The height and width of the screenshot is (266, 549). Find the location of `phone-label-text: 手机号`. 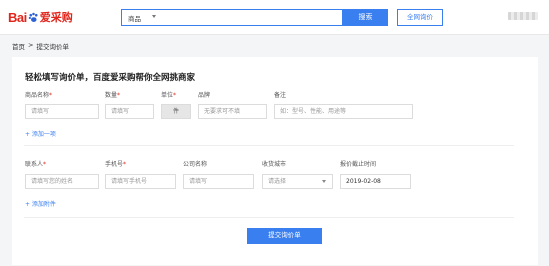

phone-label-text: 手机号 is located at coordinates (114, 164).